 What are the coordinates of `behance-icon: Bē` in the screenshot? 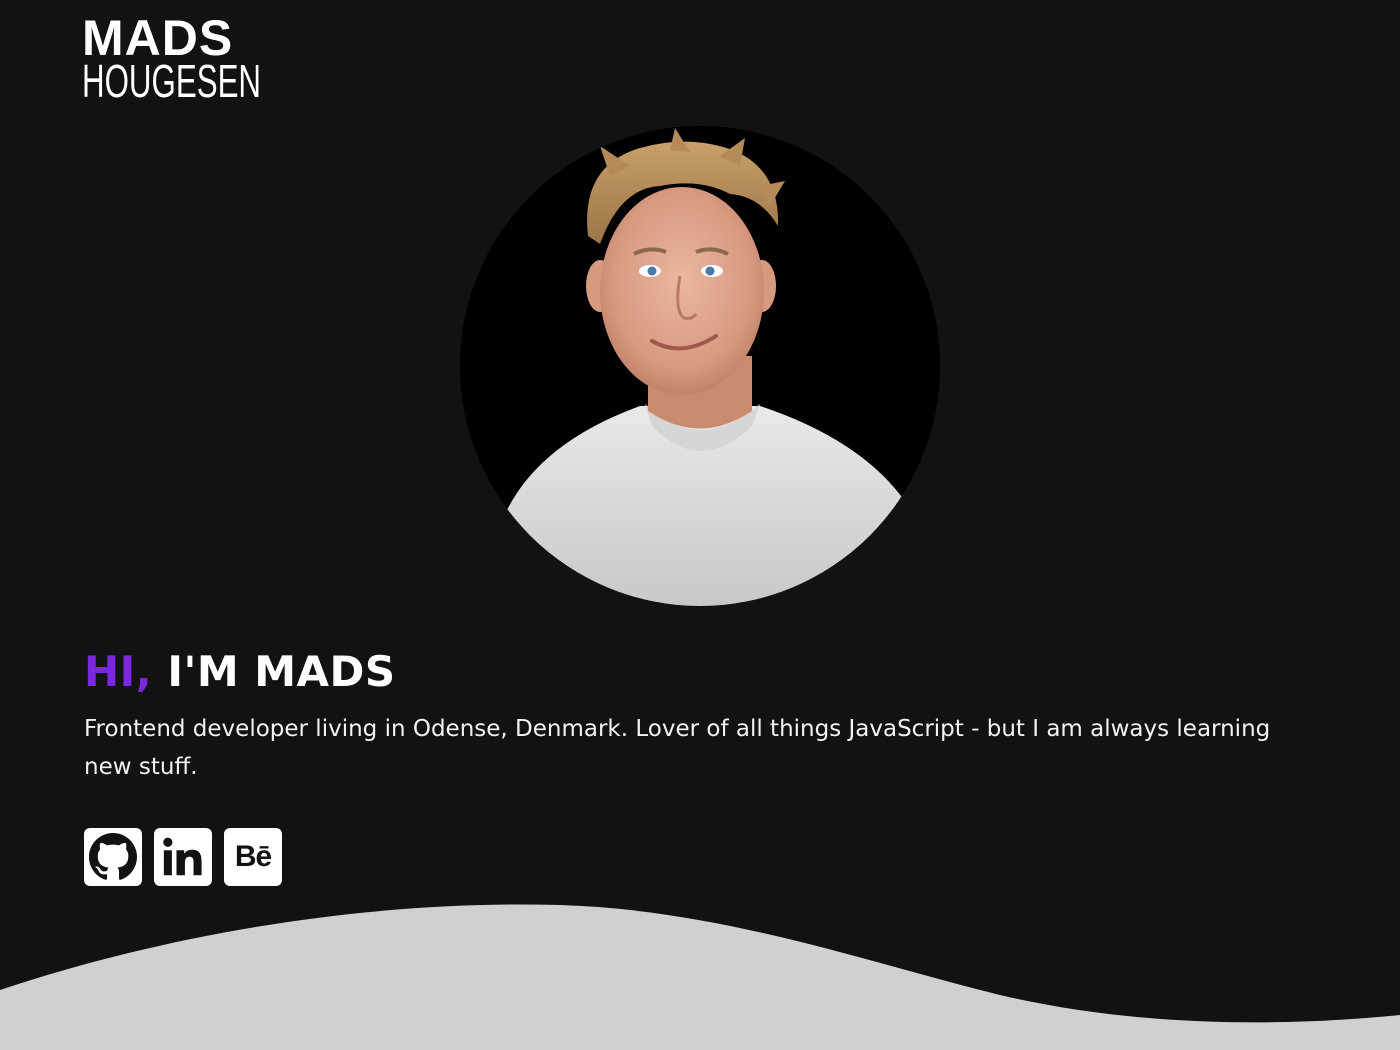 It's located at (253, 856).